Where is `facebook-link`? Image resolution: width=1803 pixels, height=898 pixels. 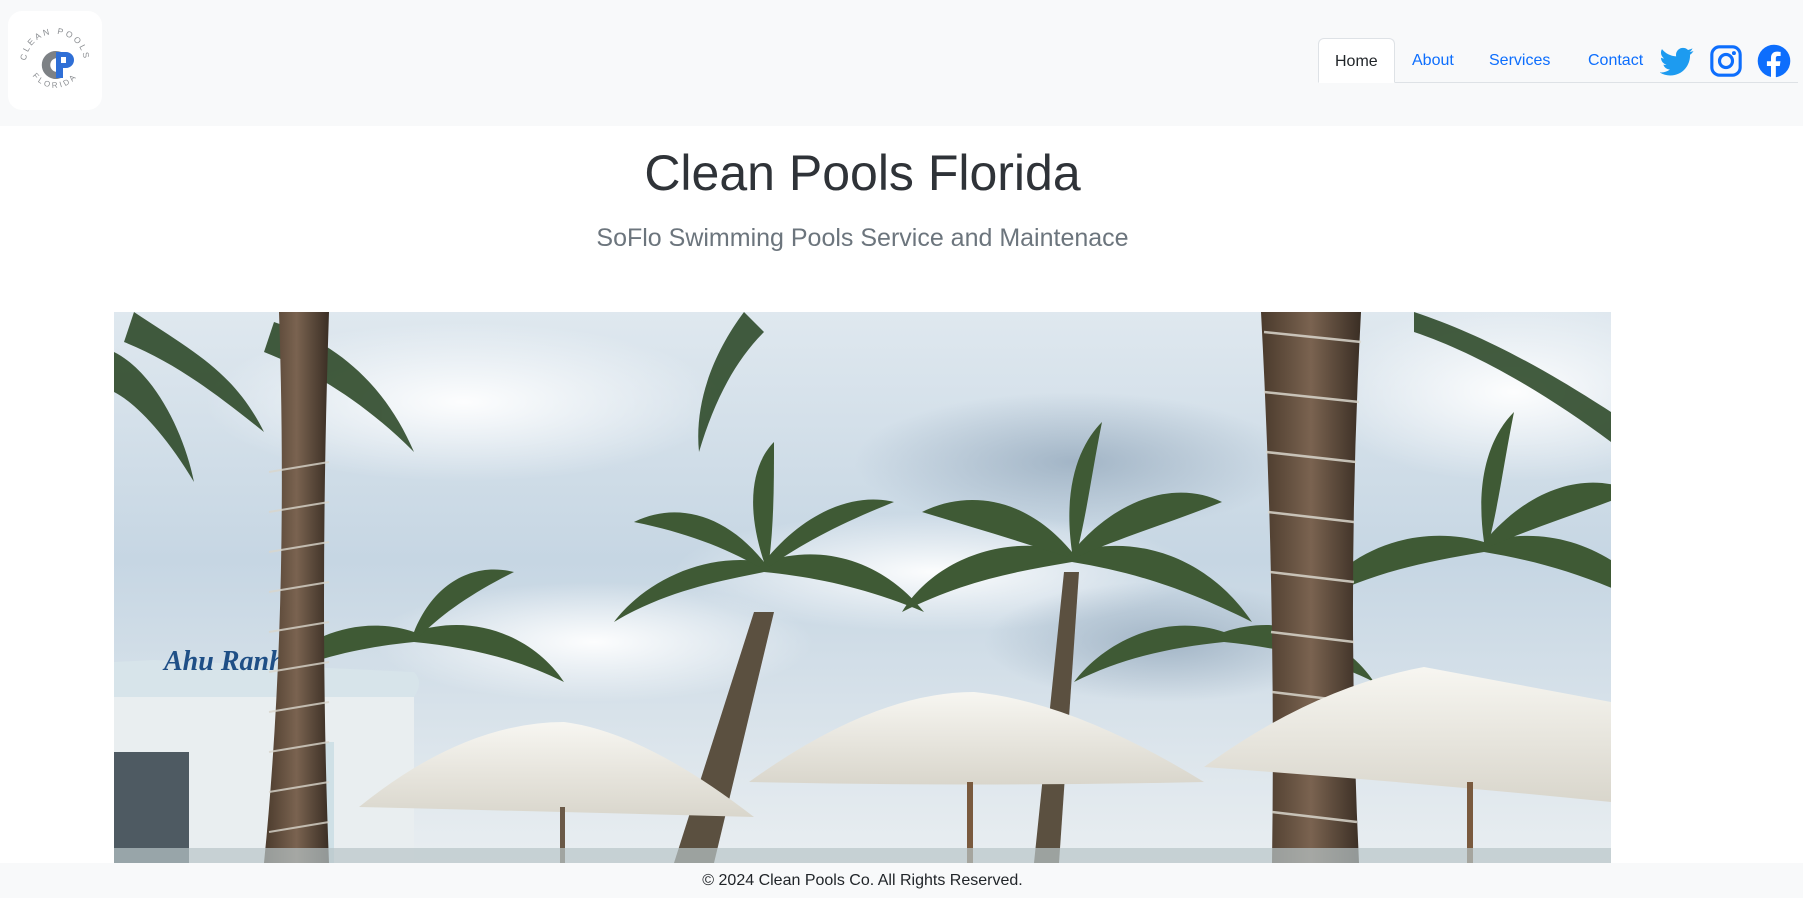 facebook-link is located at coordinates (1774, 61).